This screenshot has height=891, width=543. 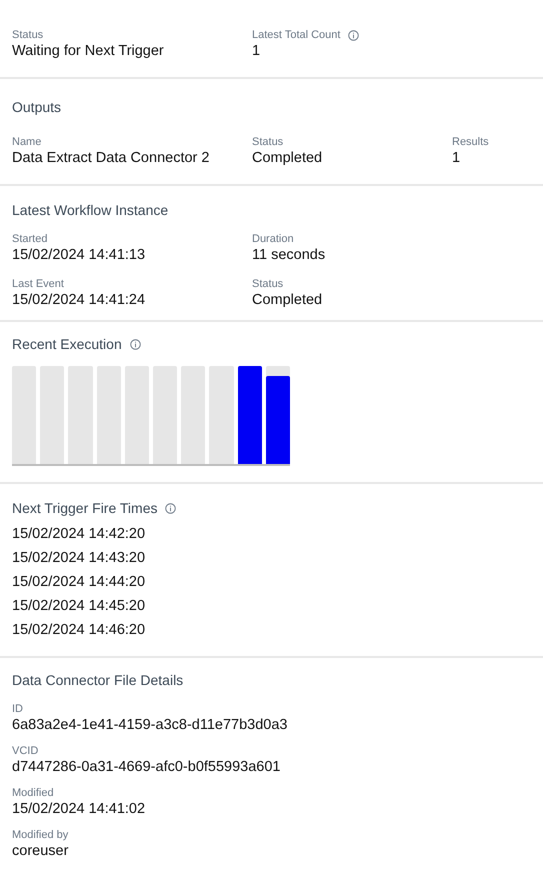 What do you see at coordinates (98, 680) in the screenshot?
I see `section-title: Data Connector File Details` at bounding box center [98, 680].